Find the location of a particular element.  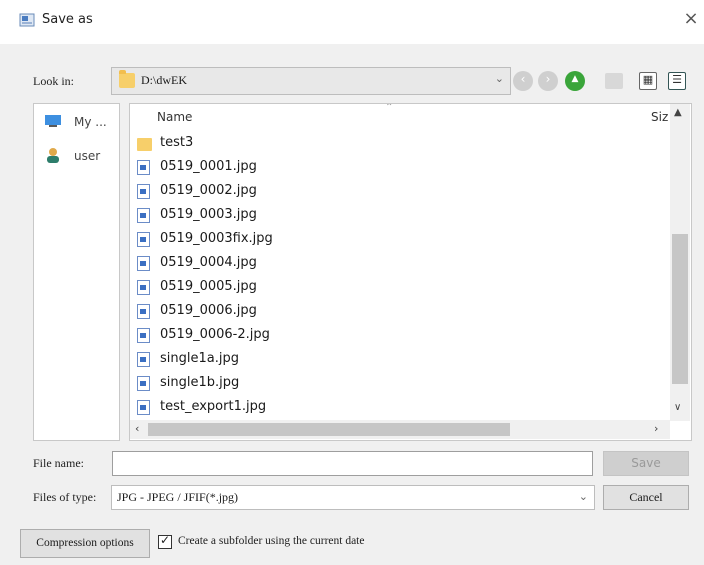

vertical-scrollbar: ▲ ∨ is located at coordinates (680, 262).